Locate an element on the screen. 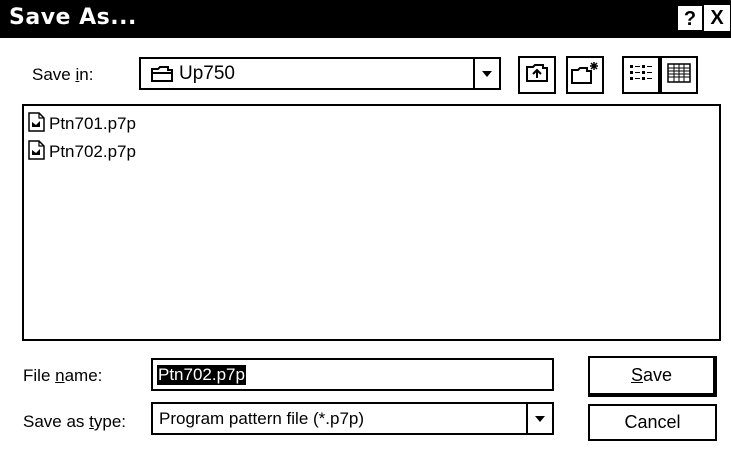 The height and width of the screenshot is (461, 731). folder-icon is located at coordinates (162, 76).